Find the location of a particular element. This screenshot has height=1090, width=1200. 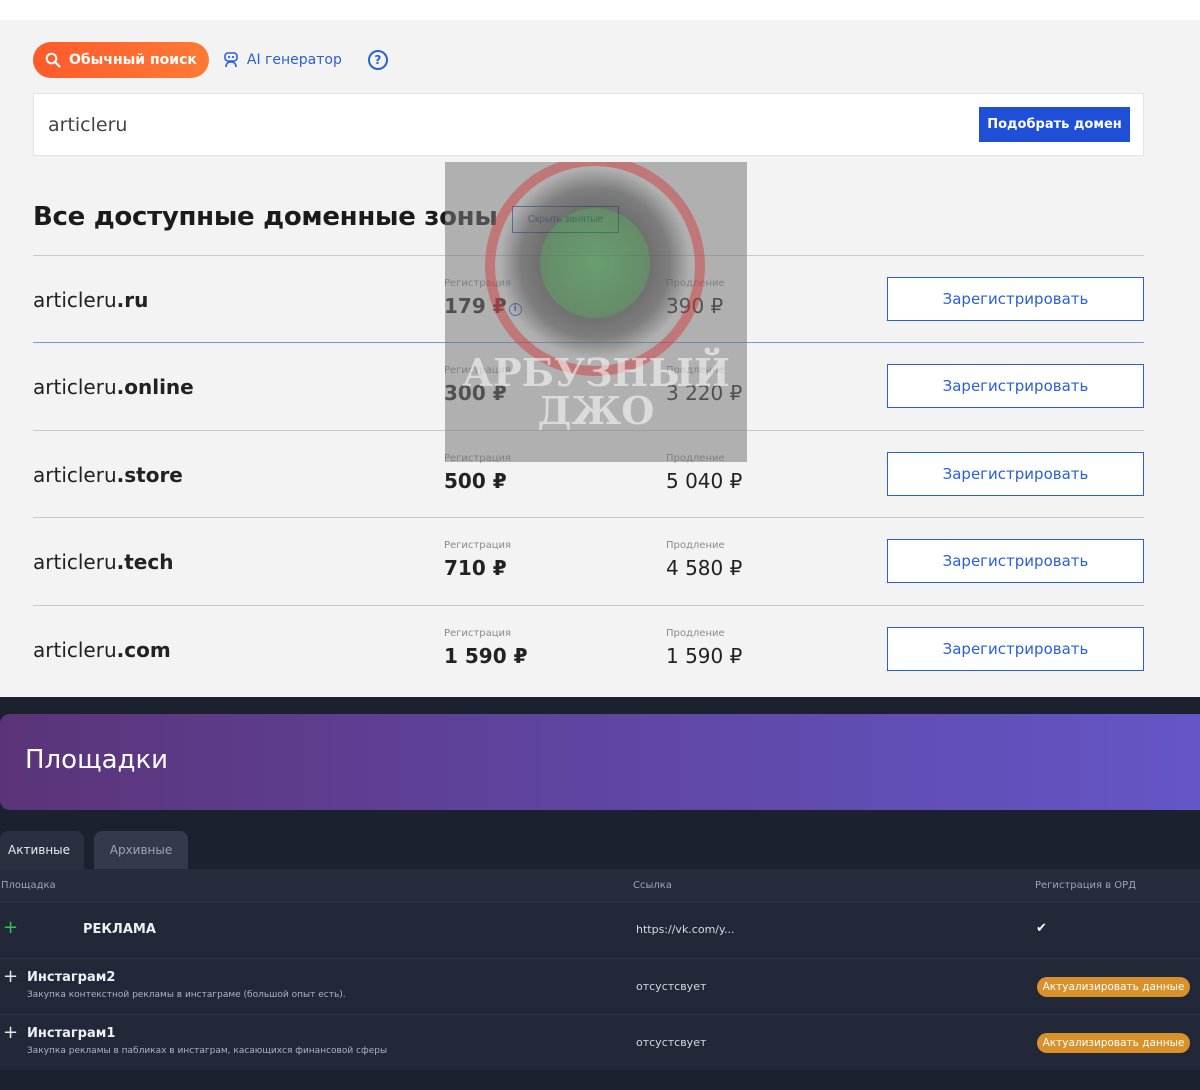

table-row: + РЕКЛАМА https://vk.com/y... ✔ is located at coordinates (600, 930).